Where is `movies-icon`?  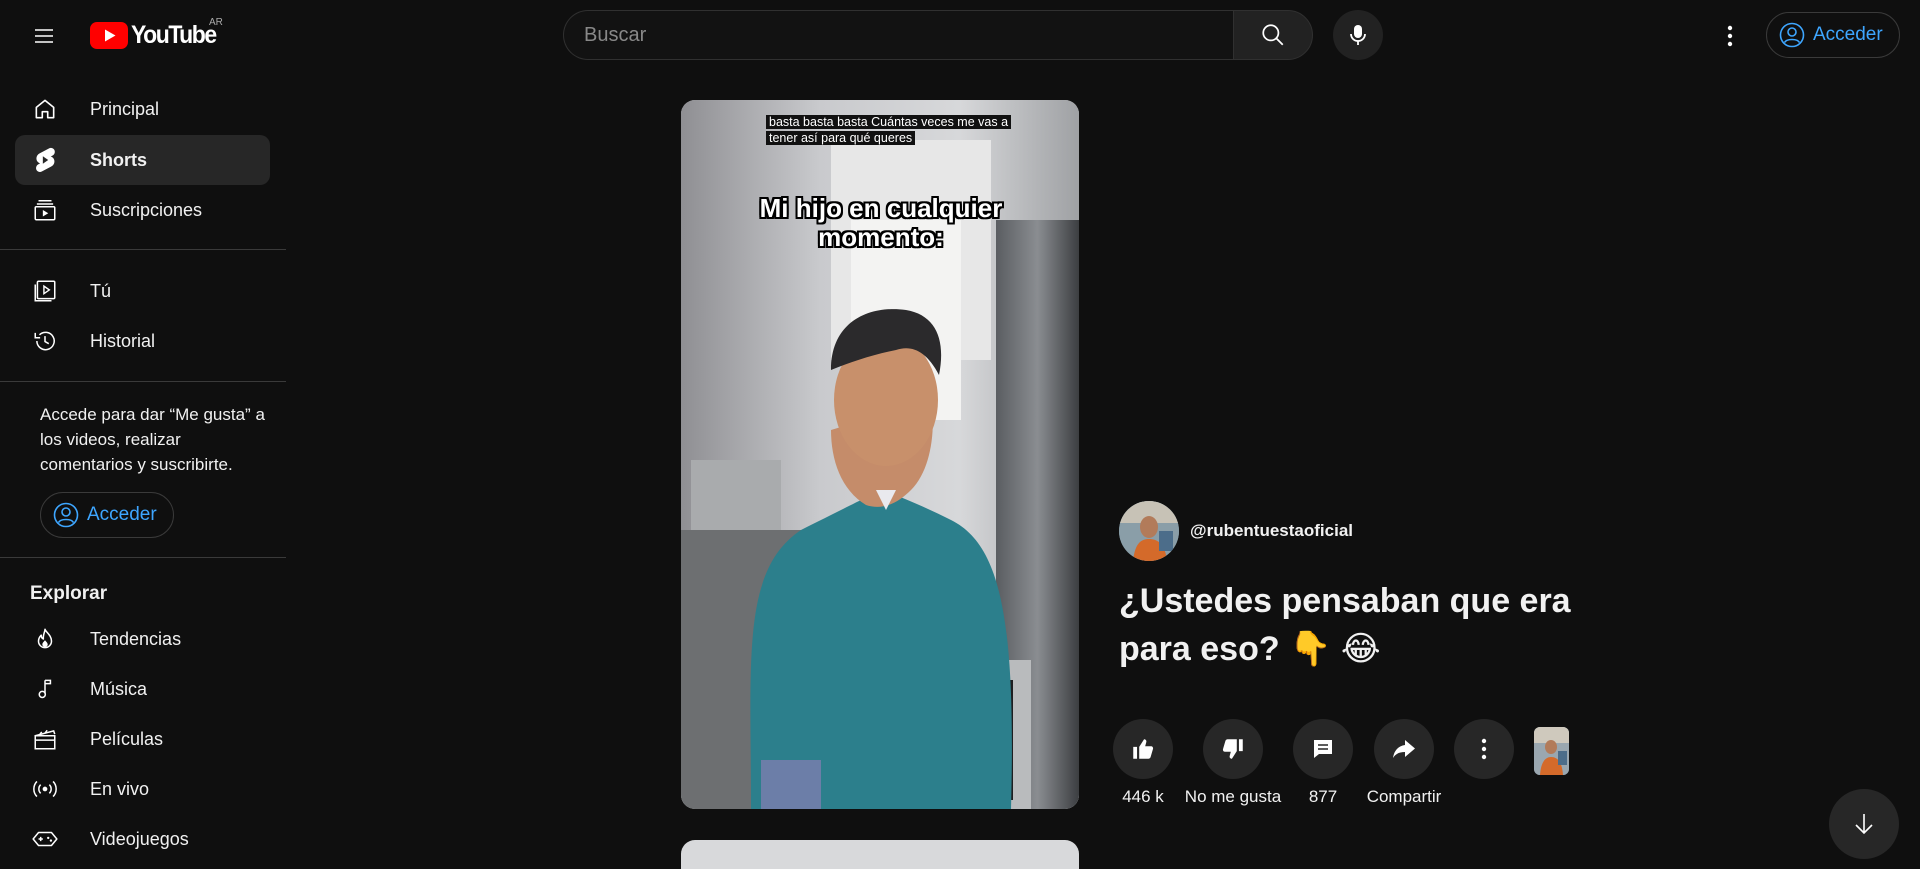
movies-icon is located at coordinates (45, 739).